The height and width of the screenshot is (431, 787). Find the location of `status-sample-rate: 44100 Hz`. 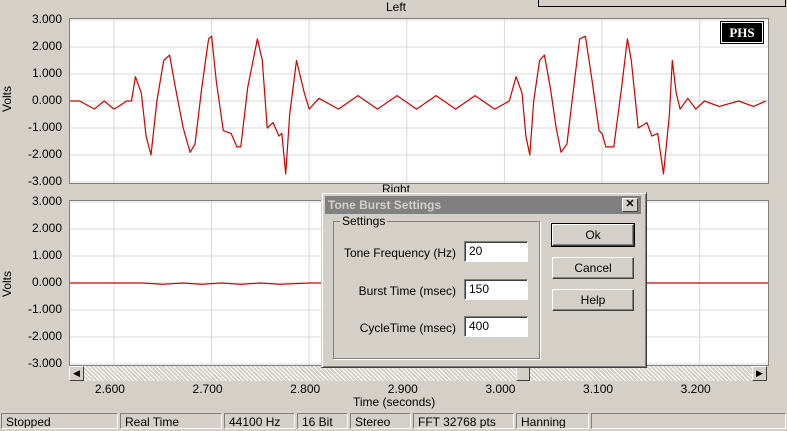

status-sample-rate: 44100 Hz is located at coordinates (259, 421).